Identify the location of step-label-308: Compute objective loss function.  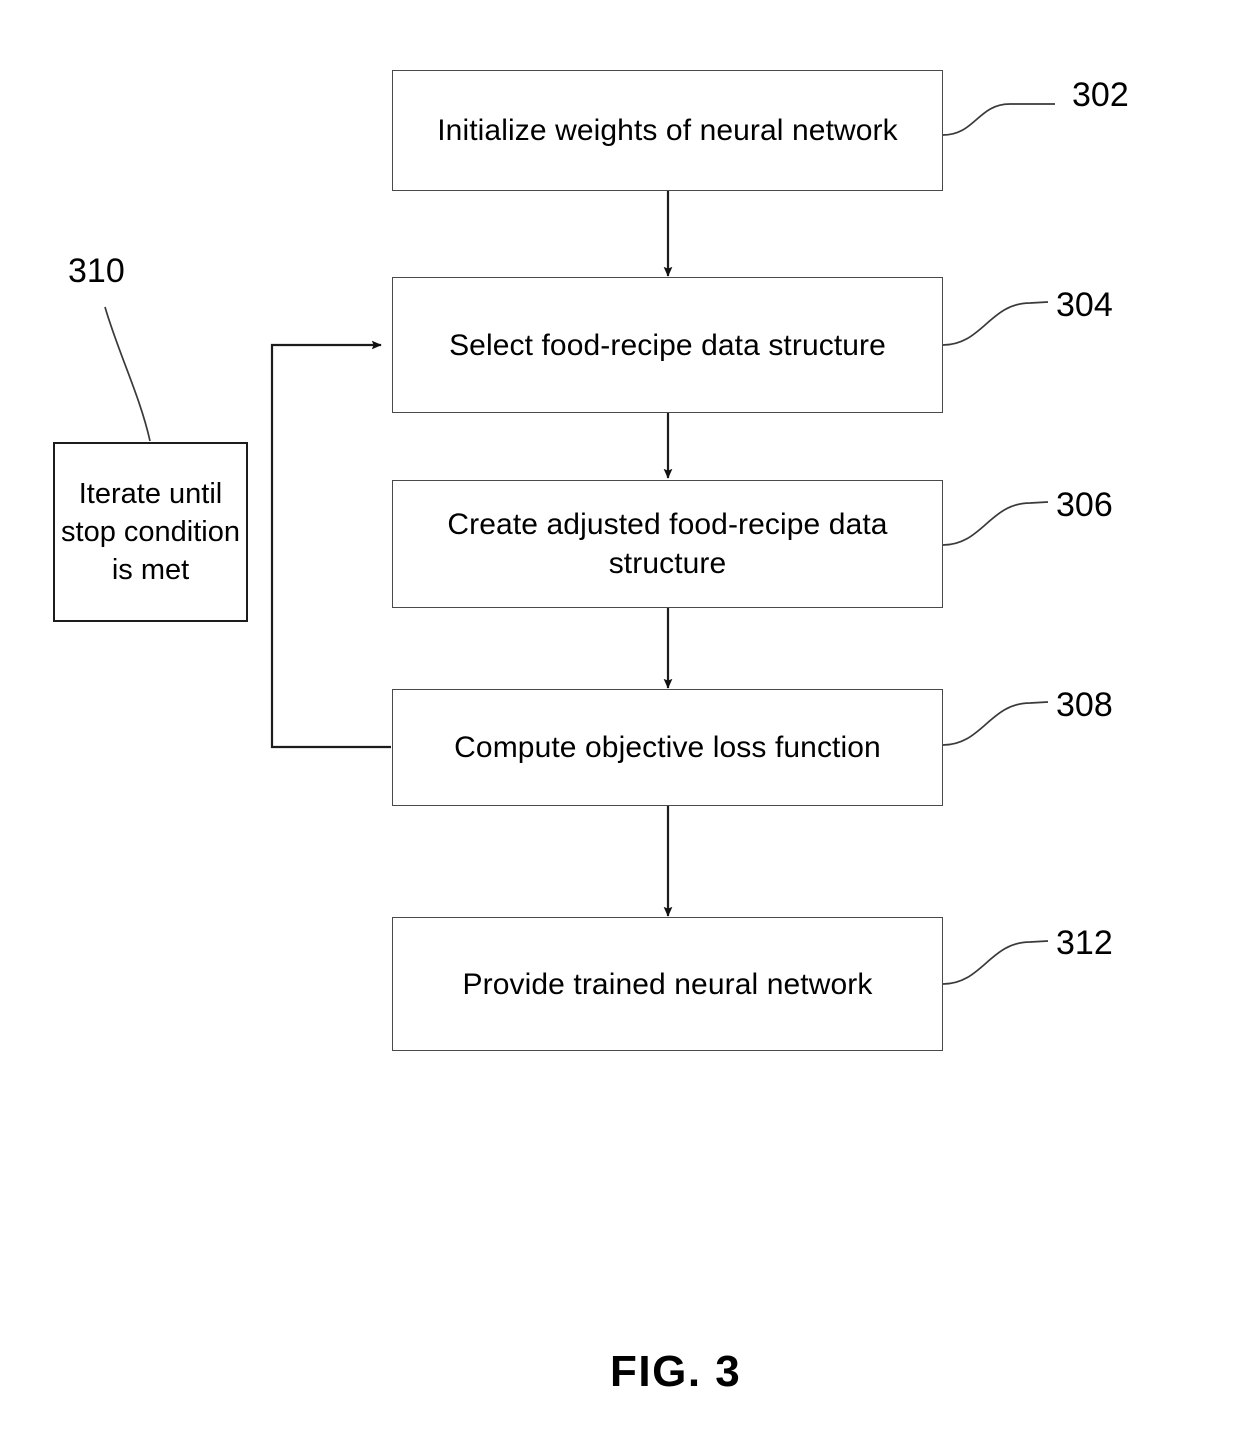
(667, 747).